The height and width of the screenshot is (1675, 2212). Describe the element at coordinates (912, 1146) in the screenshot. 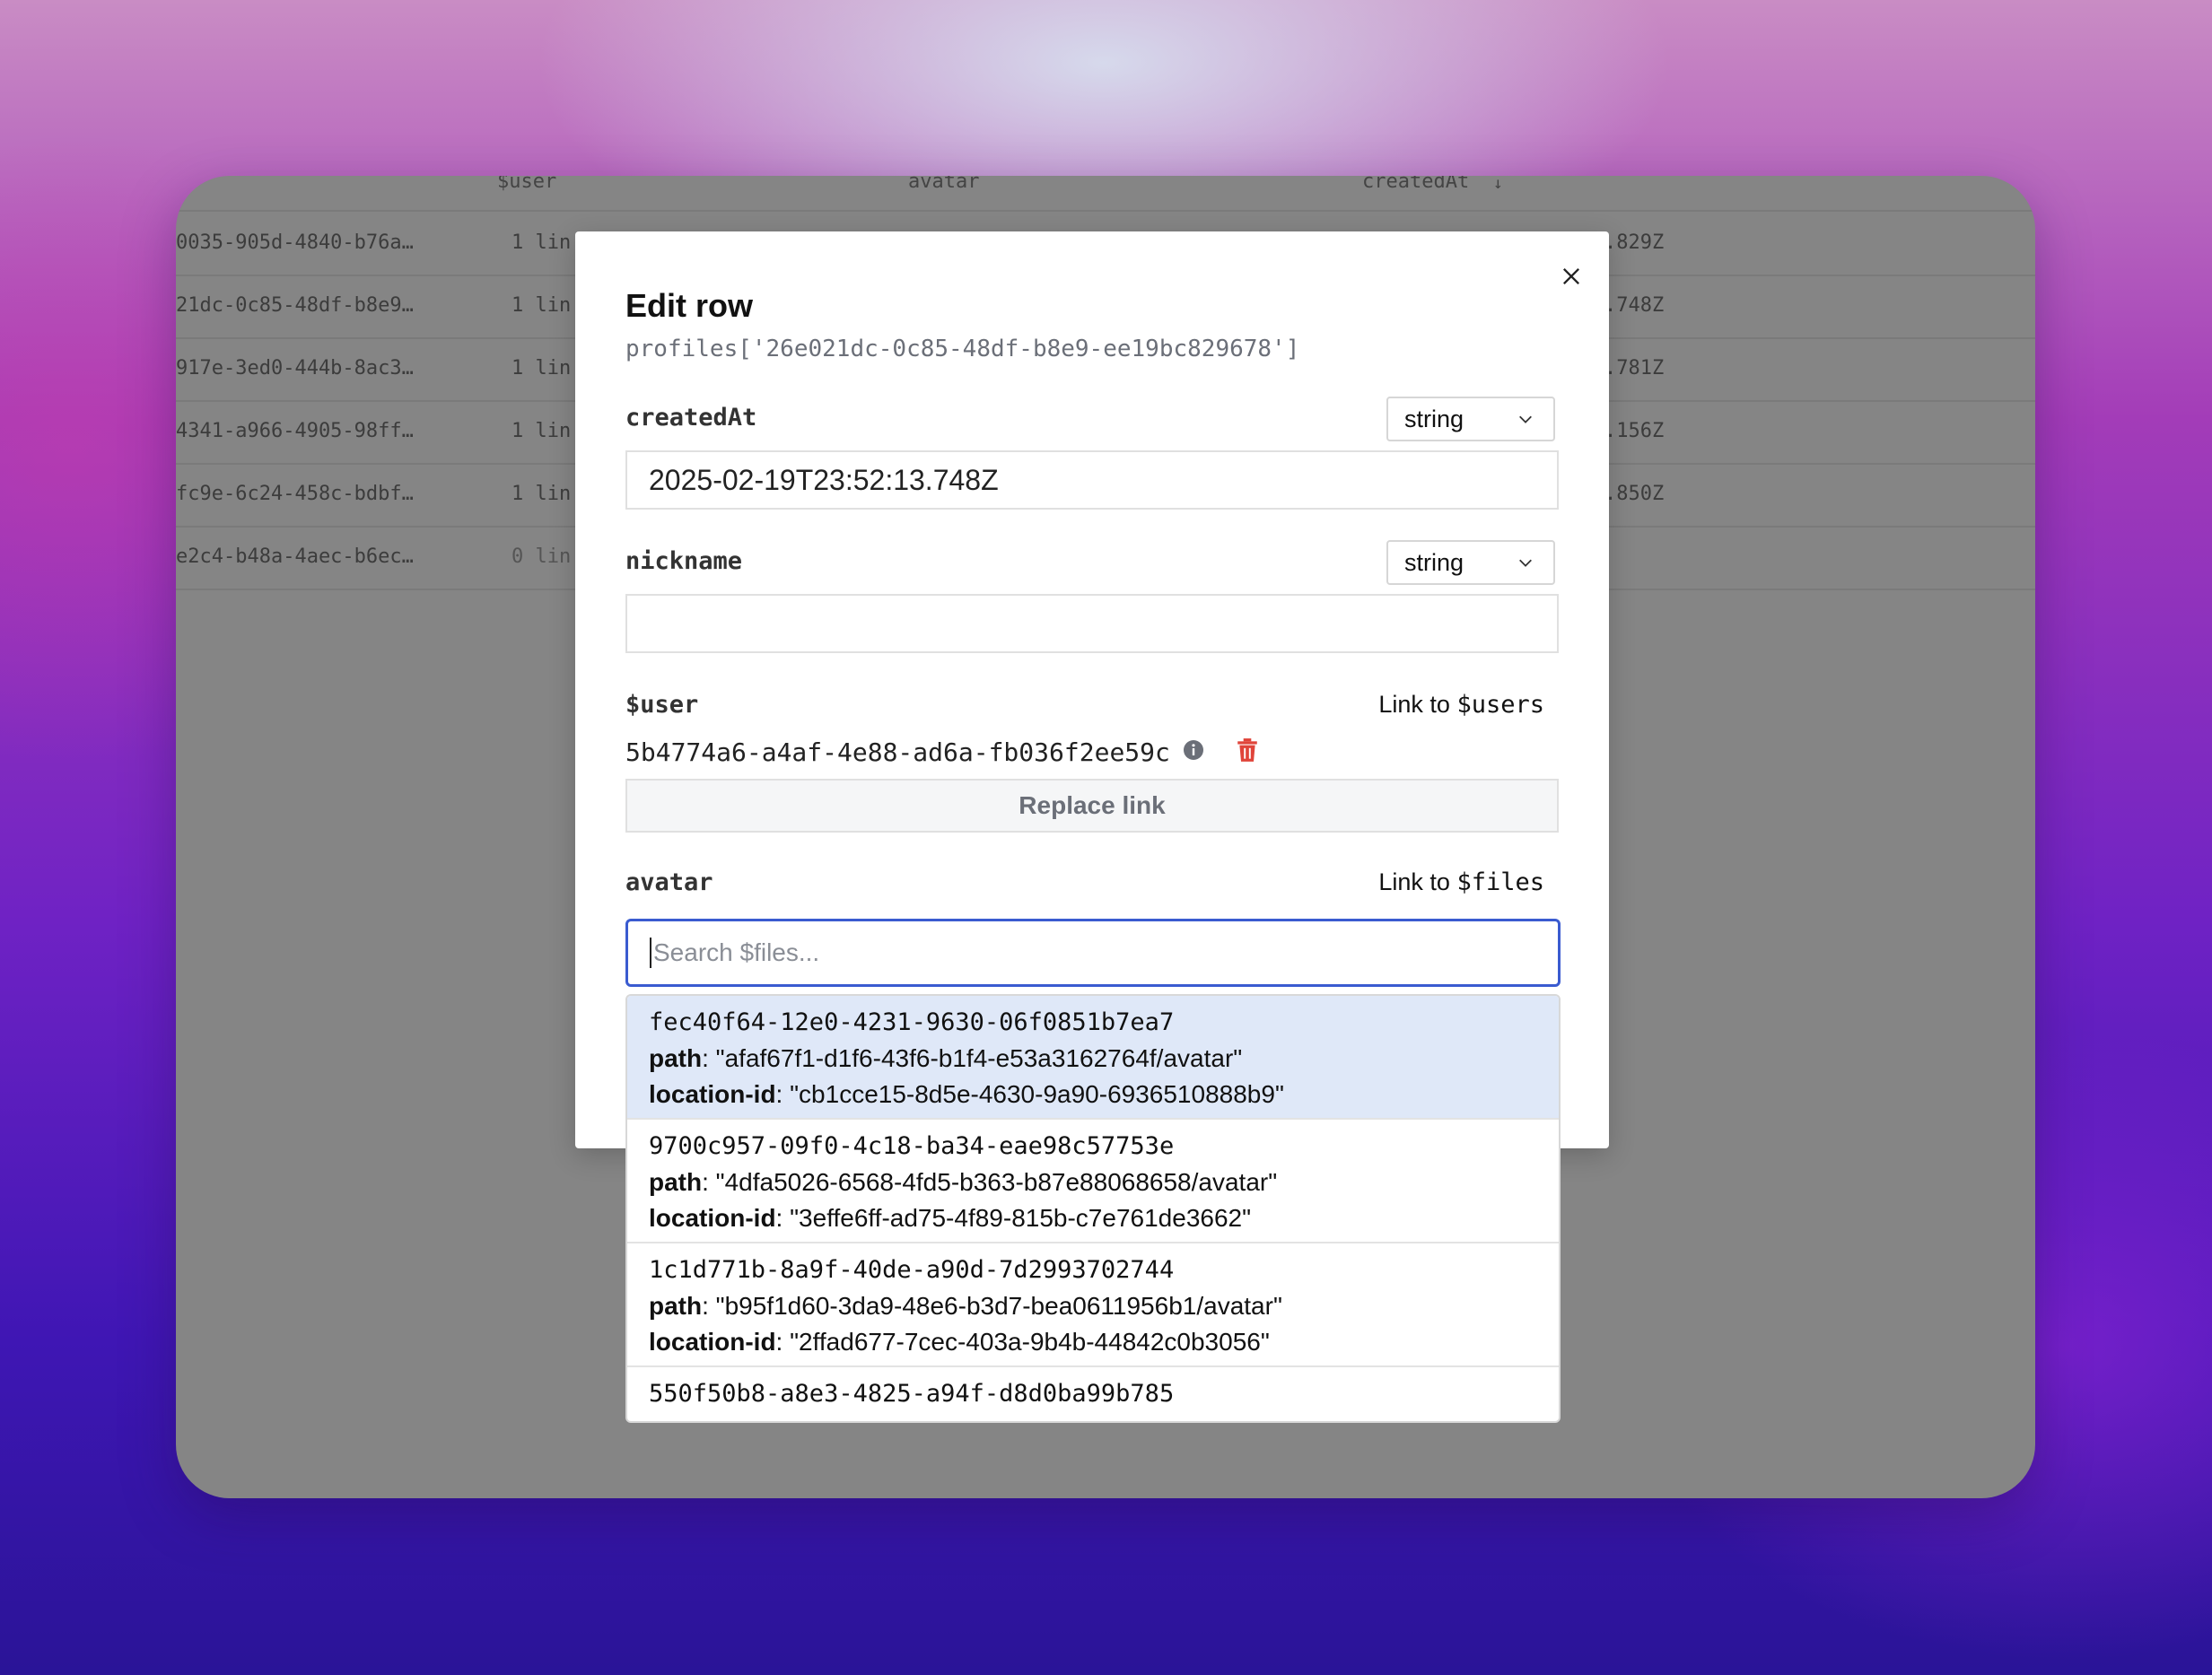

I see `option-id: 9700c957-09f0-4c18-ba34-eae98c57753e` at that location.